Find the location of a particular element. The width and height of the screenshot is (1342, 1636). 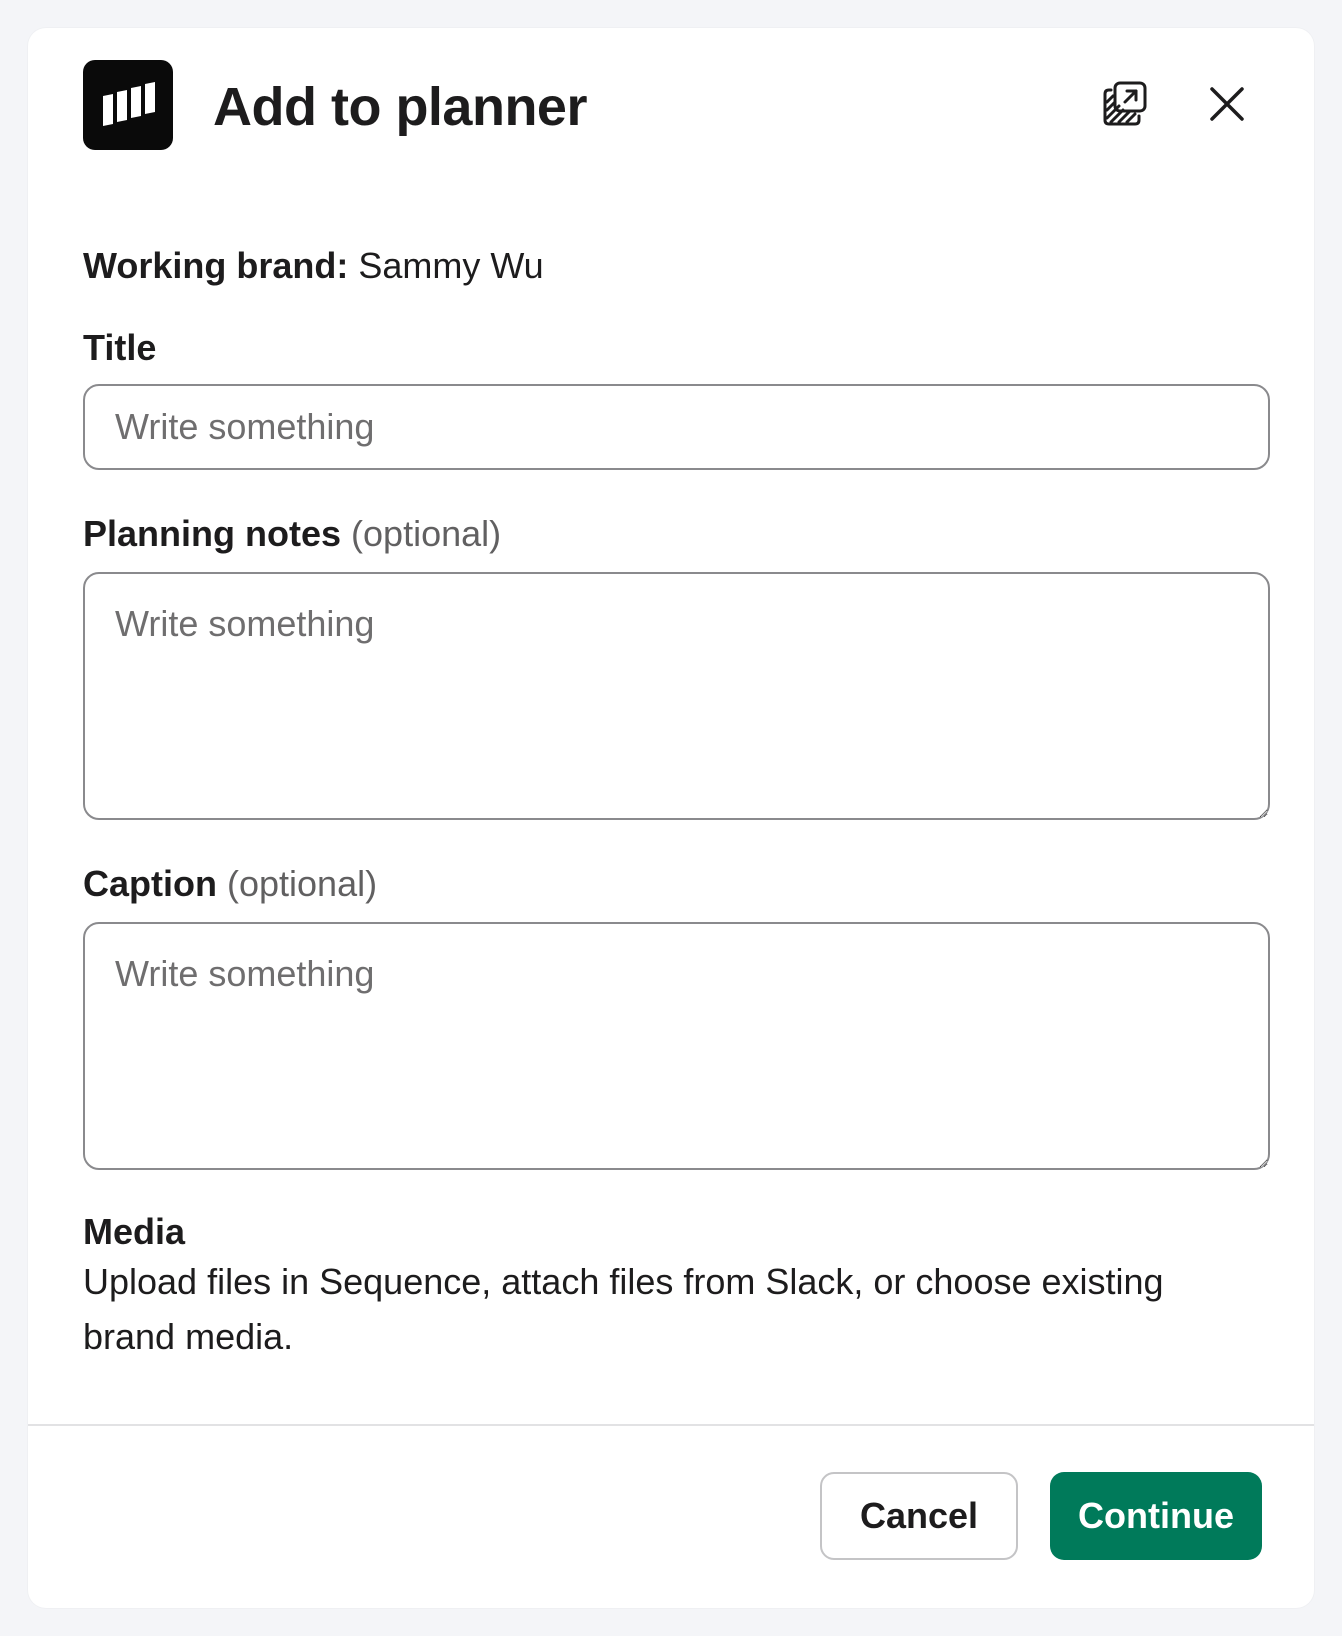

sequence-bars-logo-icon is located at coordinates (128, 105).